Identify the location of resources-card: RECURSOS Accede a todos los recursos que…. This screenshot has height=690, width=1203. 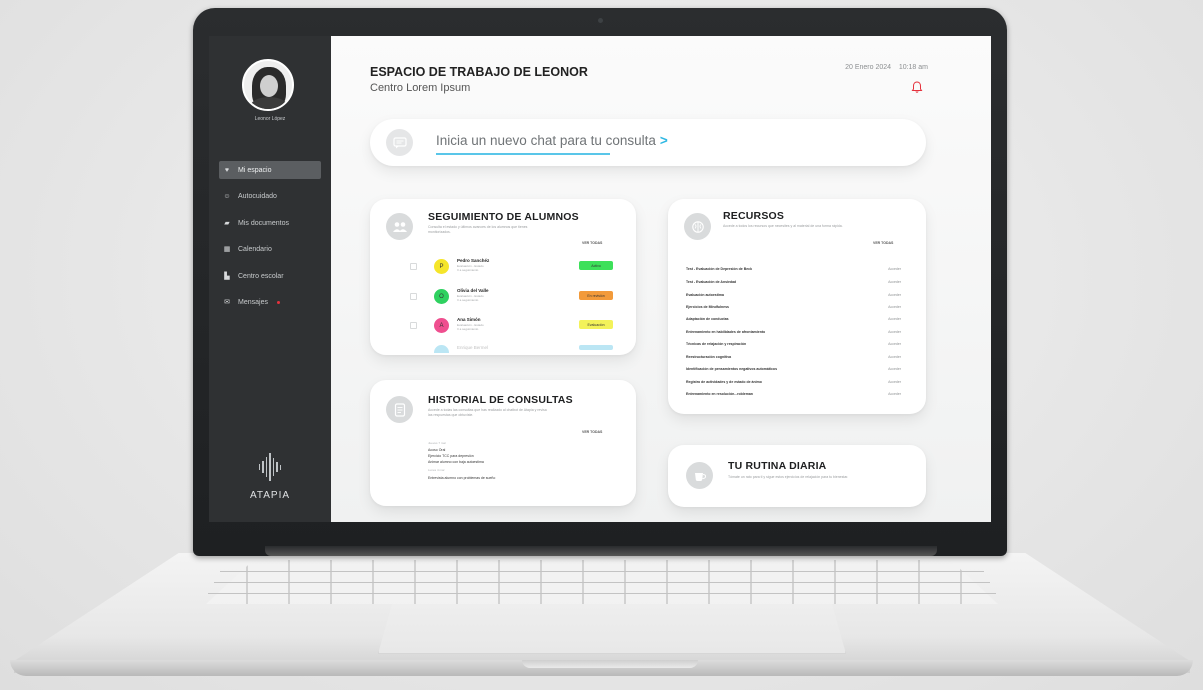
(797, 306).